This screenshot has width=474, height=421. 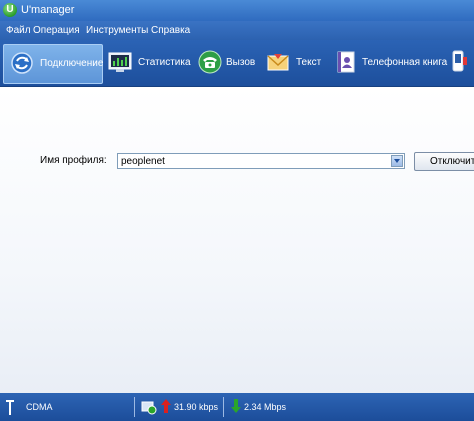 I want to click on disconnect-button: Отключить, so click(x=444, y=161).